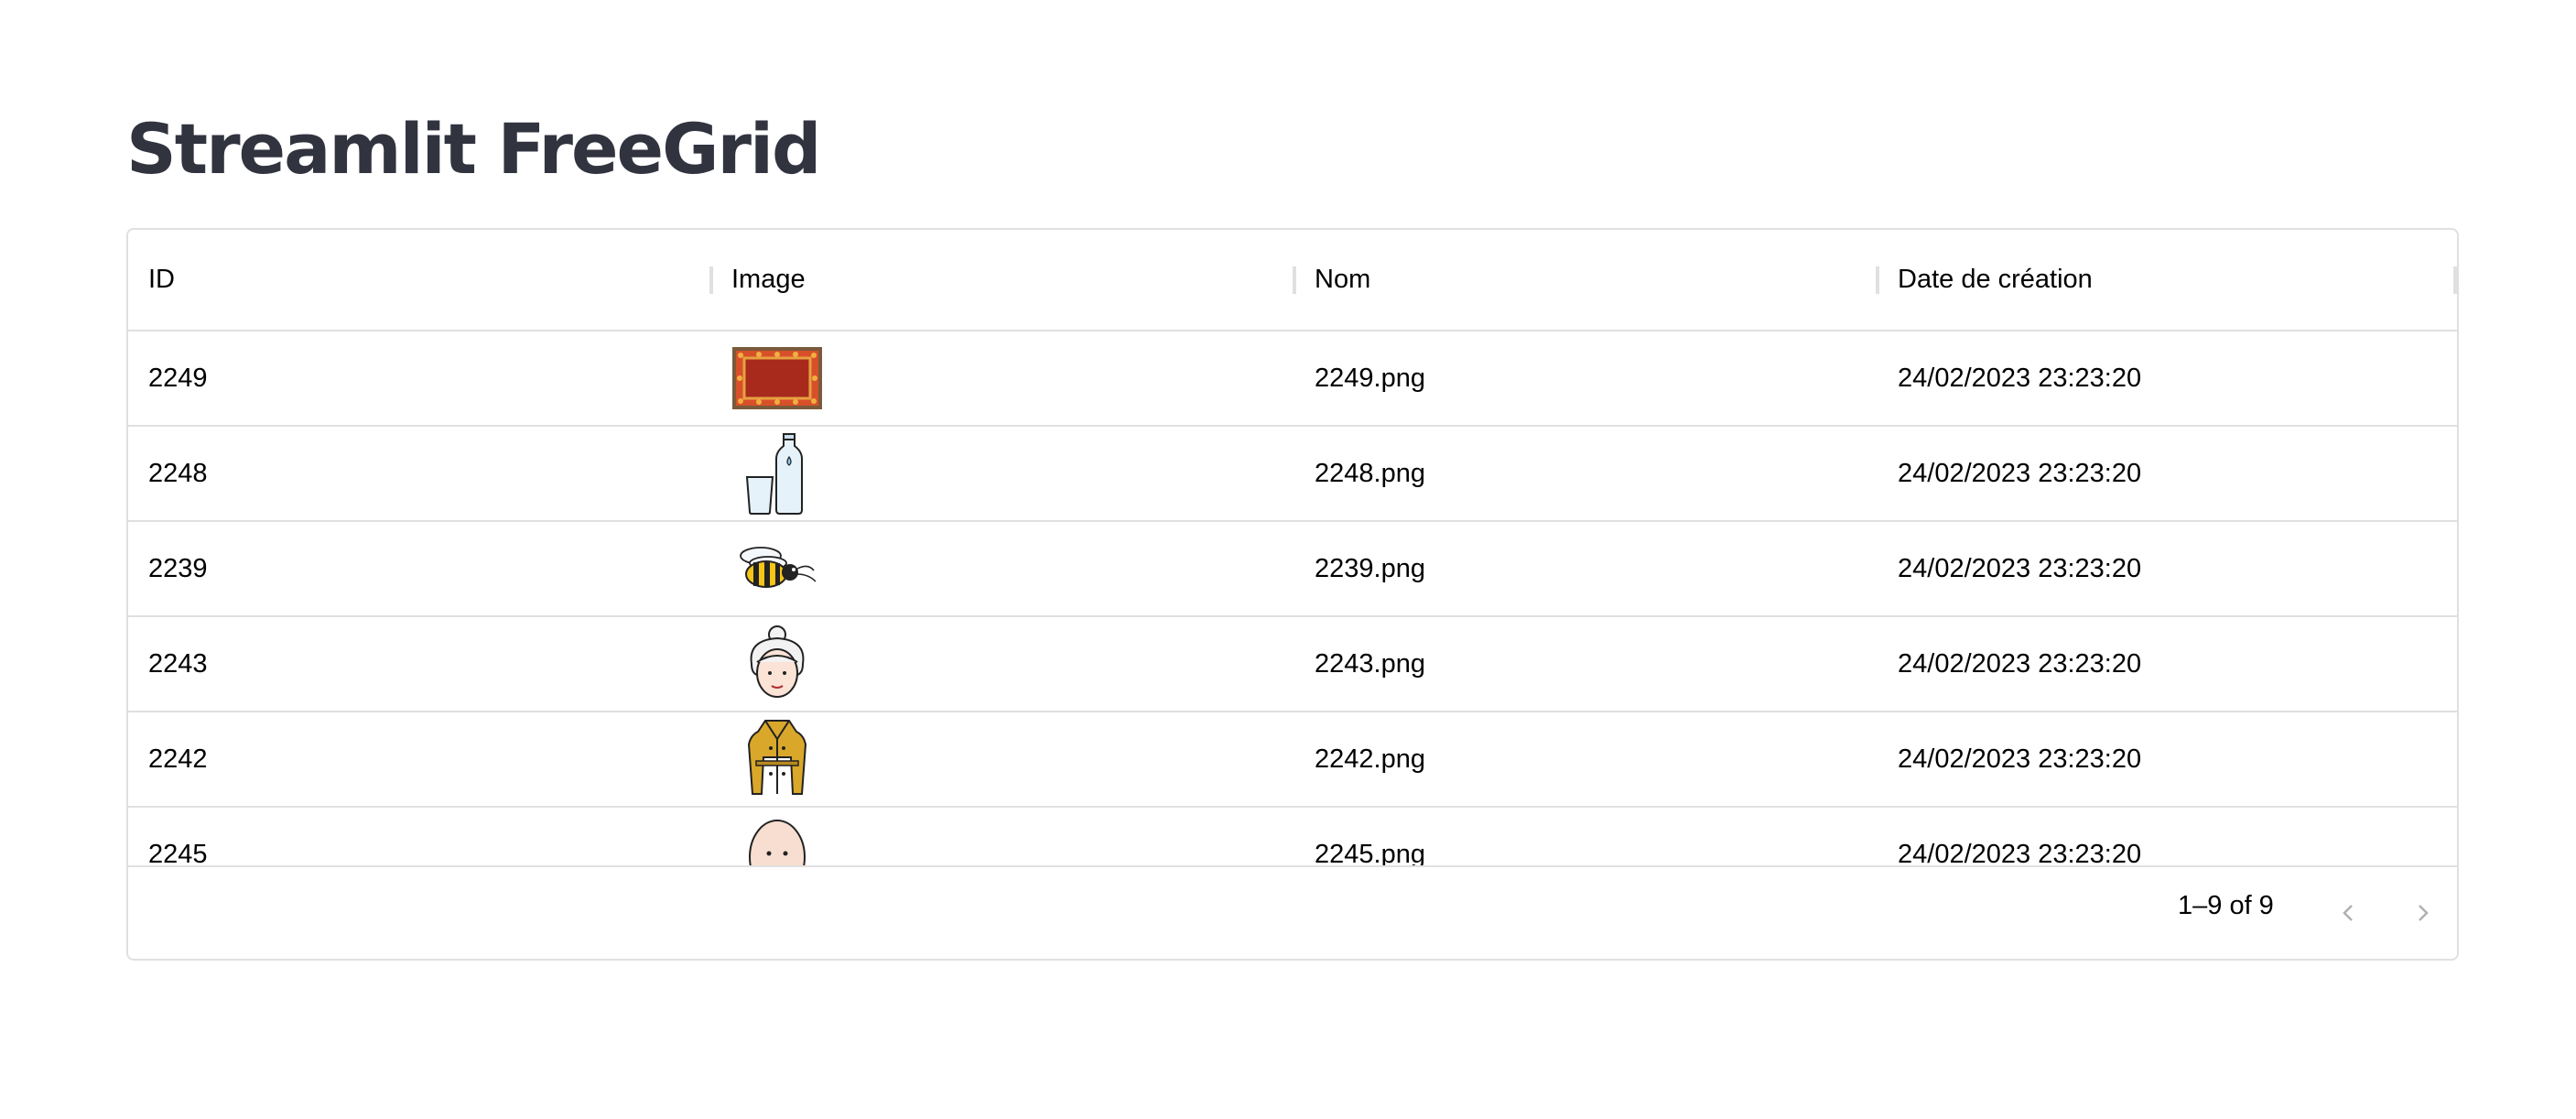 Image resolution: width=2576 pixels, height=1119 pixels. Describe the element at coordinates (2167, 280) in the screenshot. I see `column-header-date: Date de création` at that location.